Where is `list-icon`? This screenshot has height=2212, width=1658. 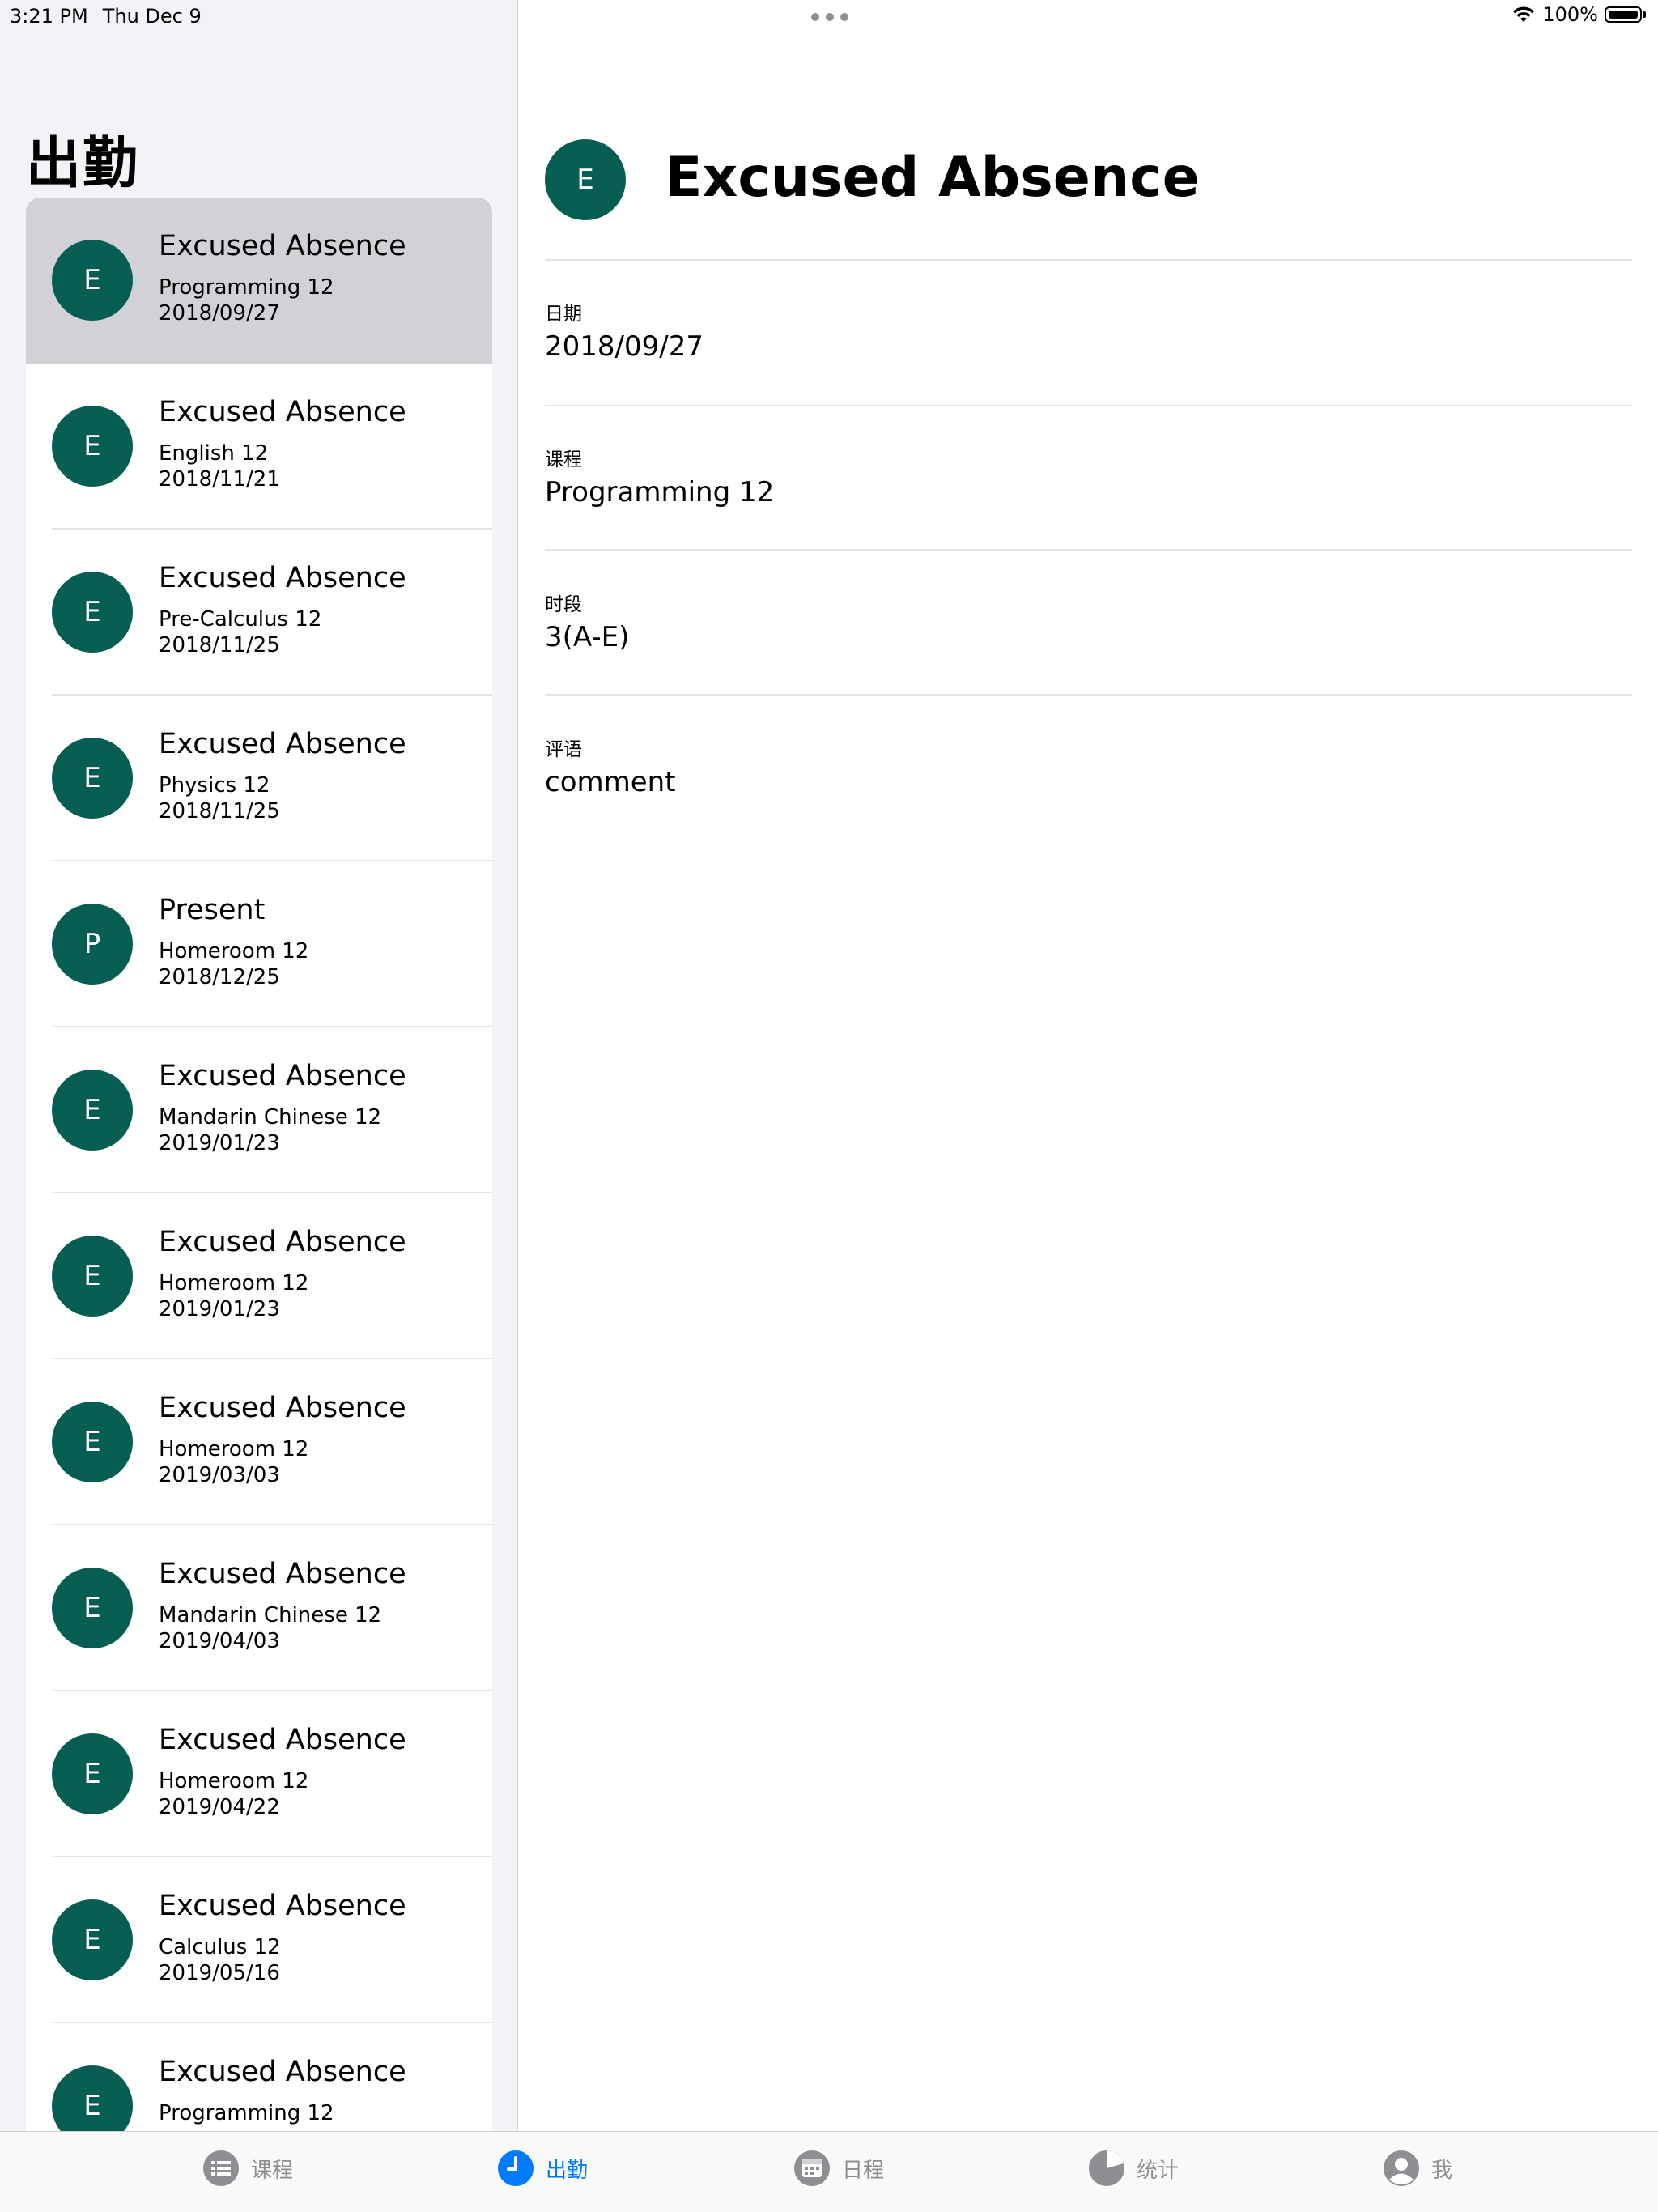 list-icon is located at coordinates (221, 2168).